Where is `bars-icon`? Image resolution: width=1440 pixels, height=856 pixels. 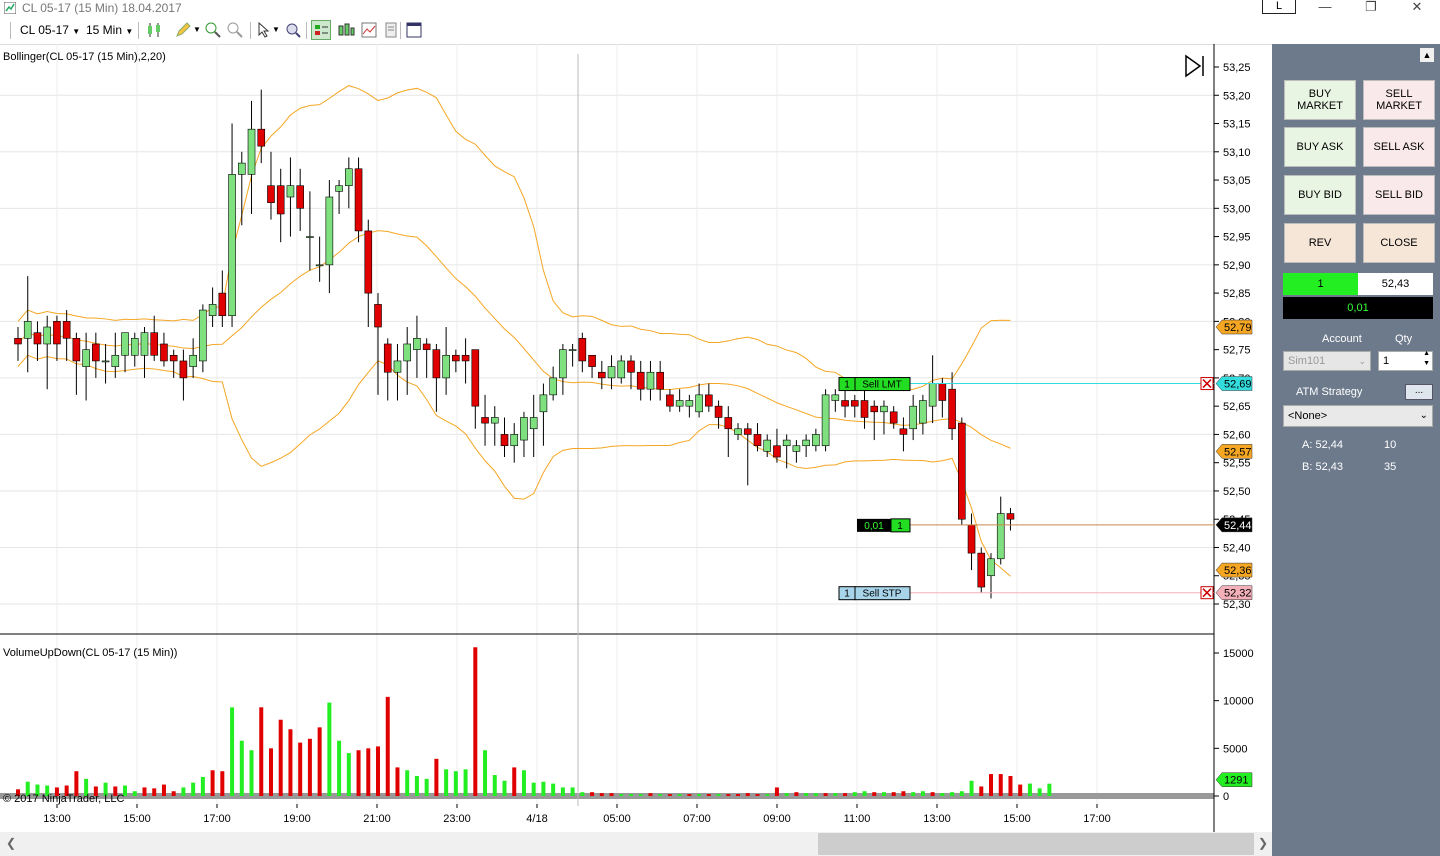 bars-icon is located at coordinates (346, 30).